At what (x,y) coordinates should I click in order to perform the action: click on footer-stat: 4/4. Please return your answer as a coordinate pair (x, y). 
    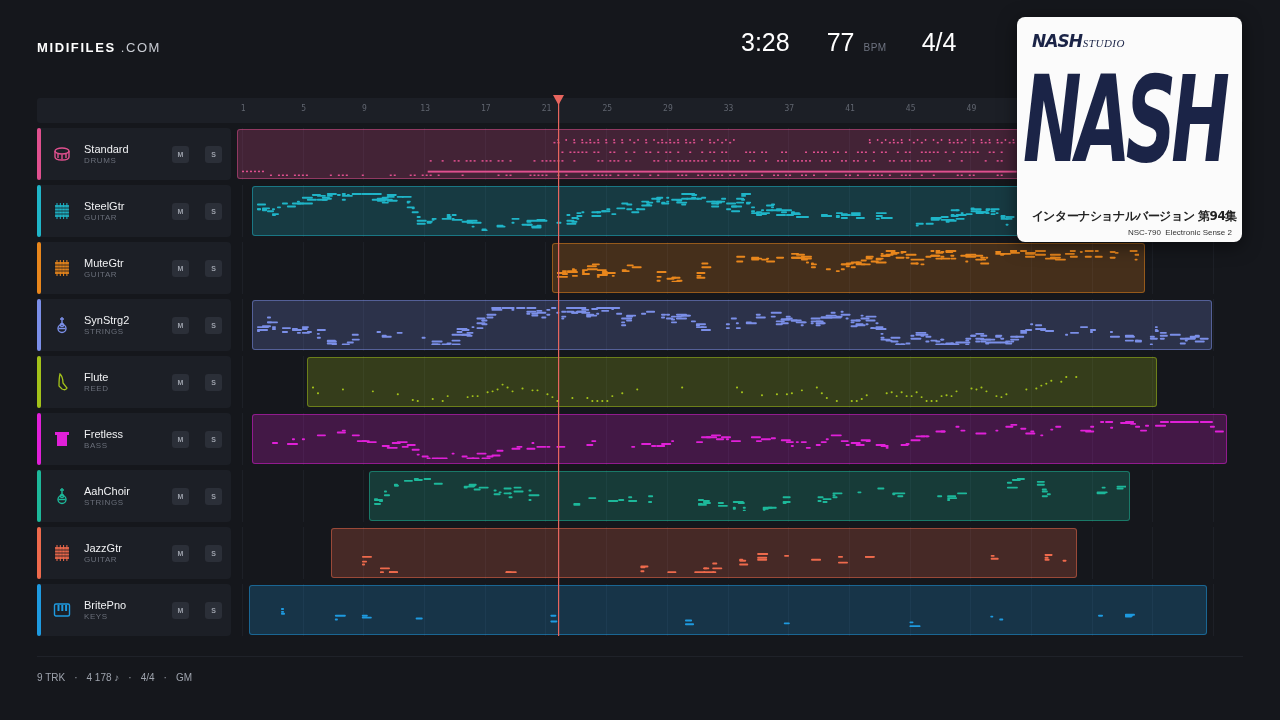
    Looking at the image, I should click on (147, 677).